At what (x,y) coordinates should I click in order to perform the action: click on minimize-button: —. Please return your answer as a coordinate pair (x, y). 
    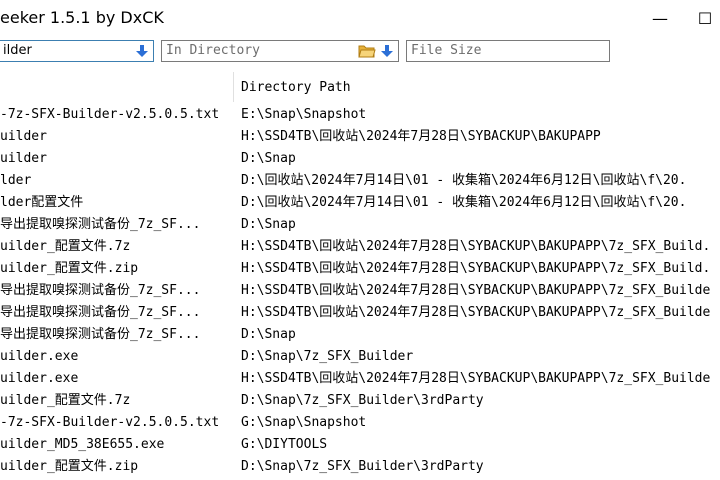
    Looking at the image, I should click on (660, 18).